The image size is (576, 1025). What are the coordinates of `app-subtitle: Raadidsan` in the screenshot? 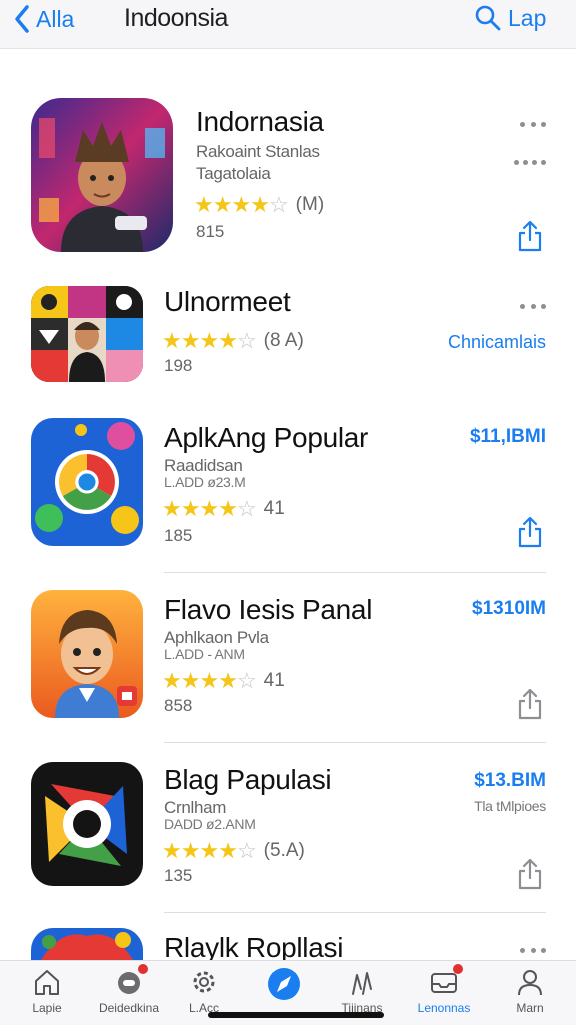 It's located at (203, 465).